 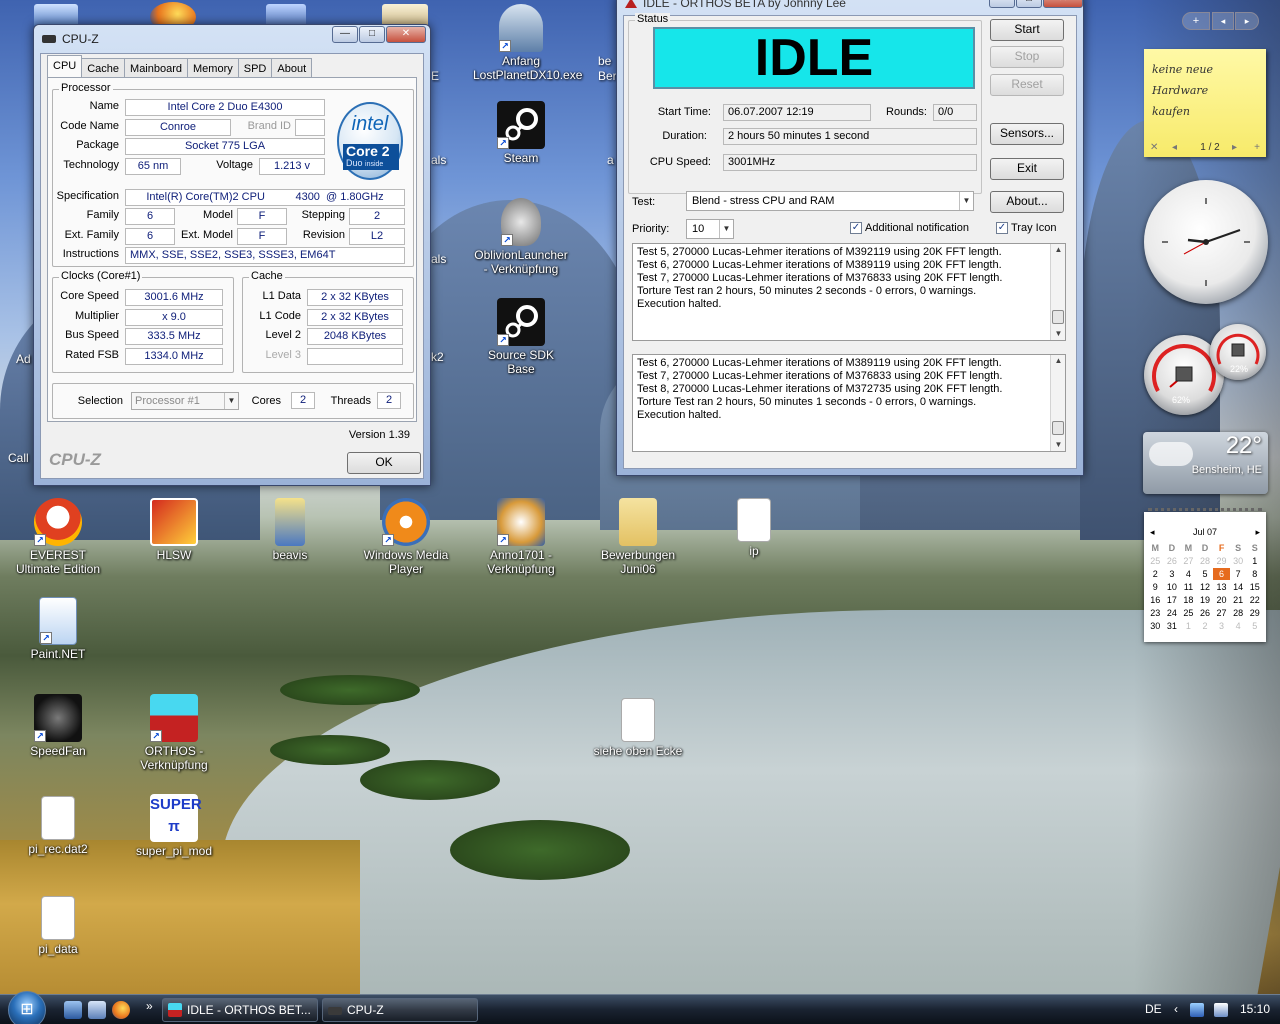 I want to click on test-select: Blend - stress CPU and RAM ▼, so click(x=830, y=201).